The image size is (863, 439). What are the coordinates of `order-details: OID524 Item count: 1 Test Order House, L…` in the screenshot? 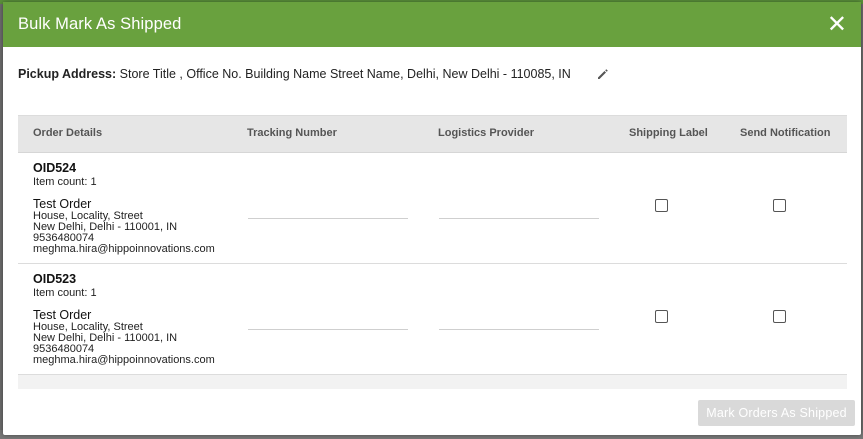 It's located at (124, 208).